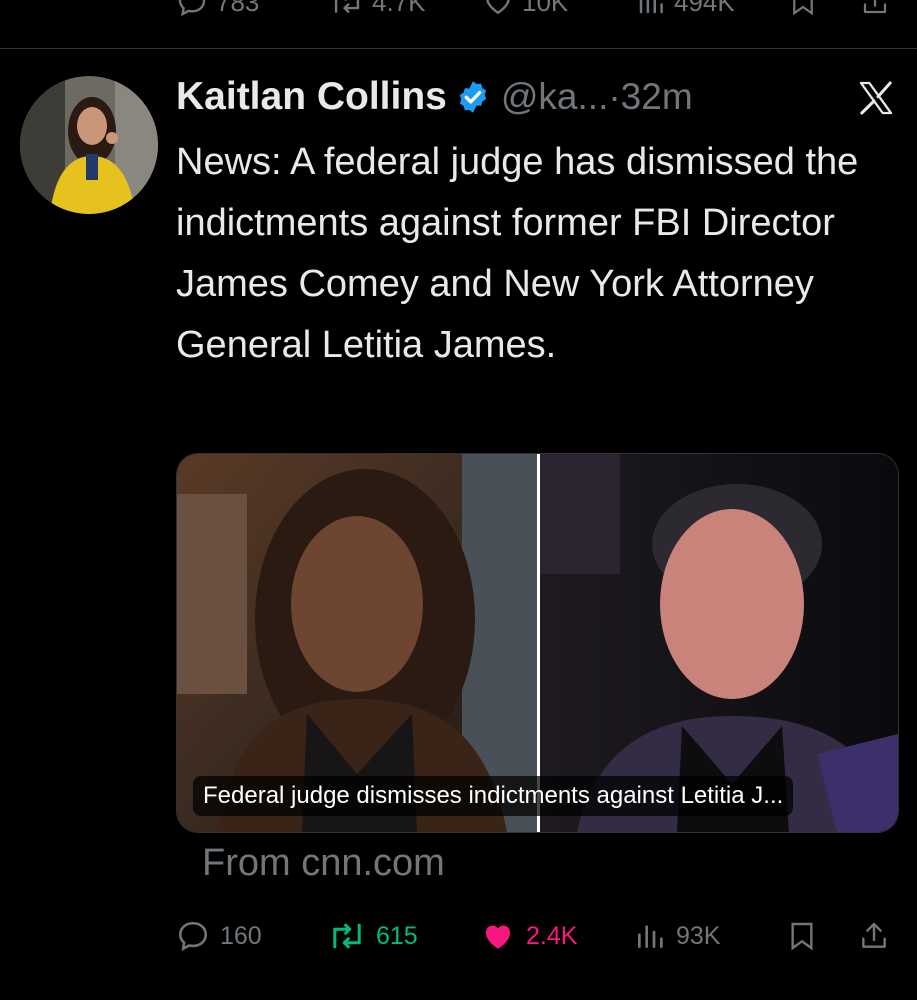 This screenshot has width=917, height=1000. I want to click on views-count: 93K, so click(698, 935).